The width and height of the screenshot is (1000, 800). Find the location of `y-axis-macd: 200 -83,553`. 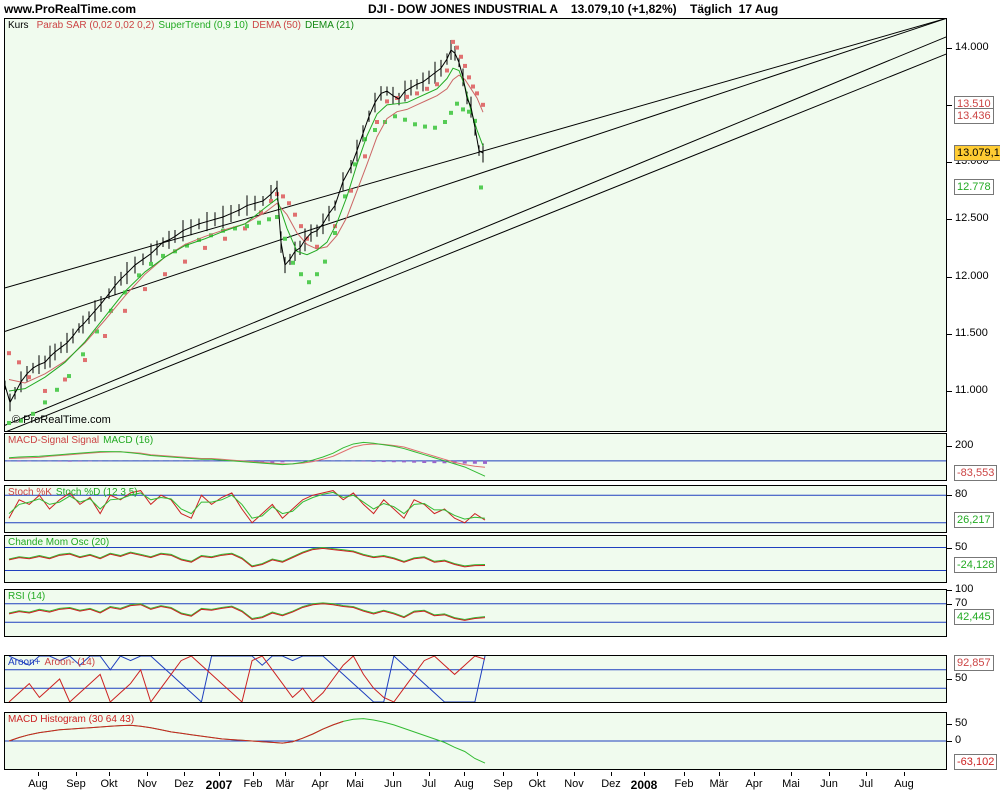

y-axis-macd: 200 -83,553 is located at coordinates (972, 457).